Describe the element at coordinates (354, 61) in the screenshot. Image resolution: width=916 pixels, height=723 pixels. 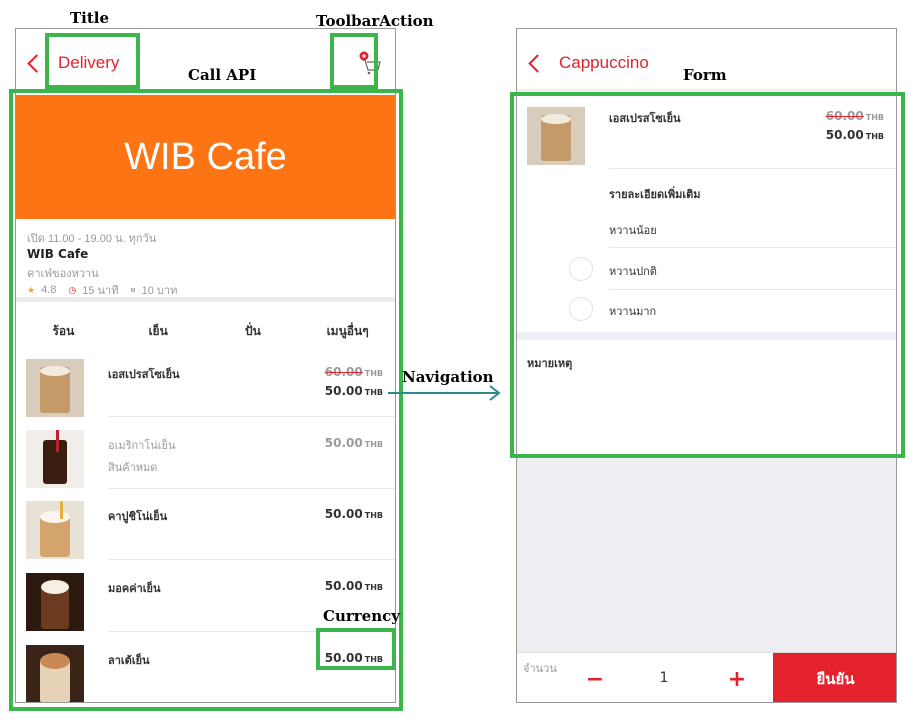
I see `toolbar-action-highlight-box` at that location.